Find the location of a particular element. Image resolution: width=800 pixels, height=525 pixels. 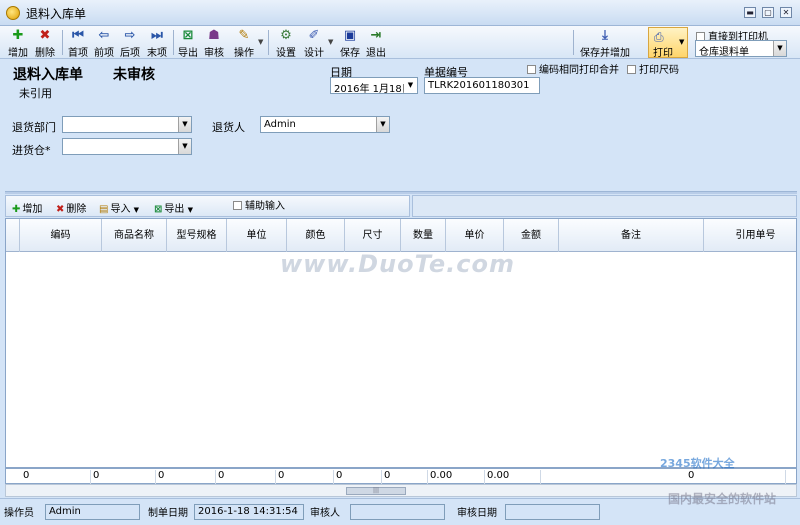

create-date-field: 2016-1-18 14:31:54 is located at coordinates (249, 512).